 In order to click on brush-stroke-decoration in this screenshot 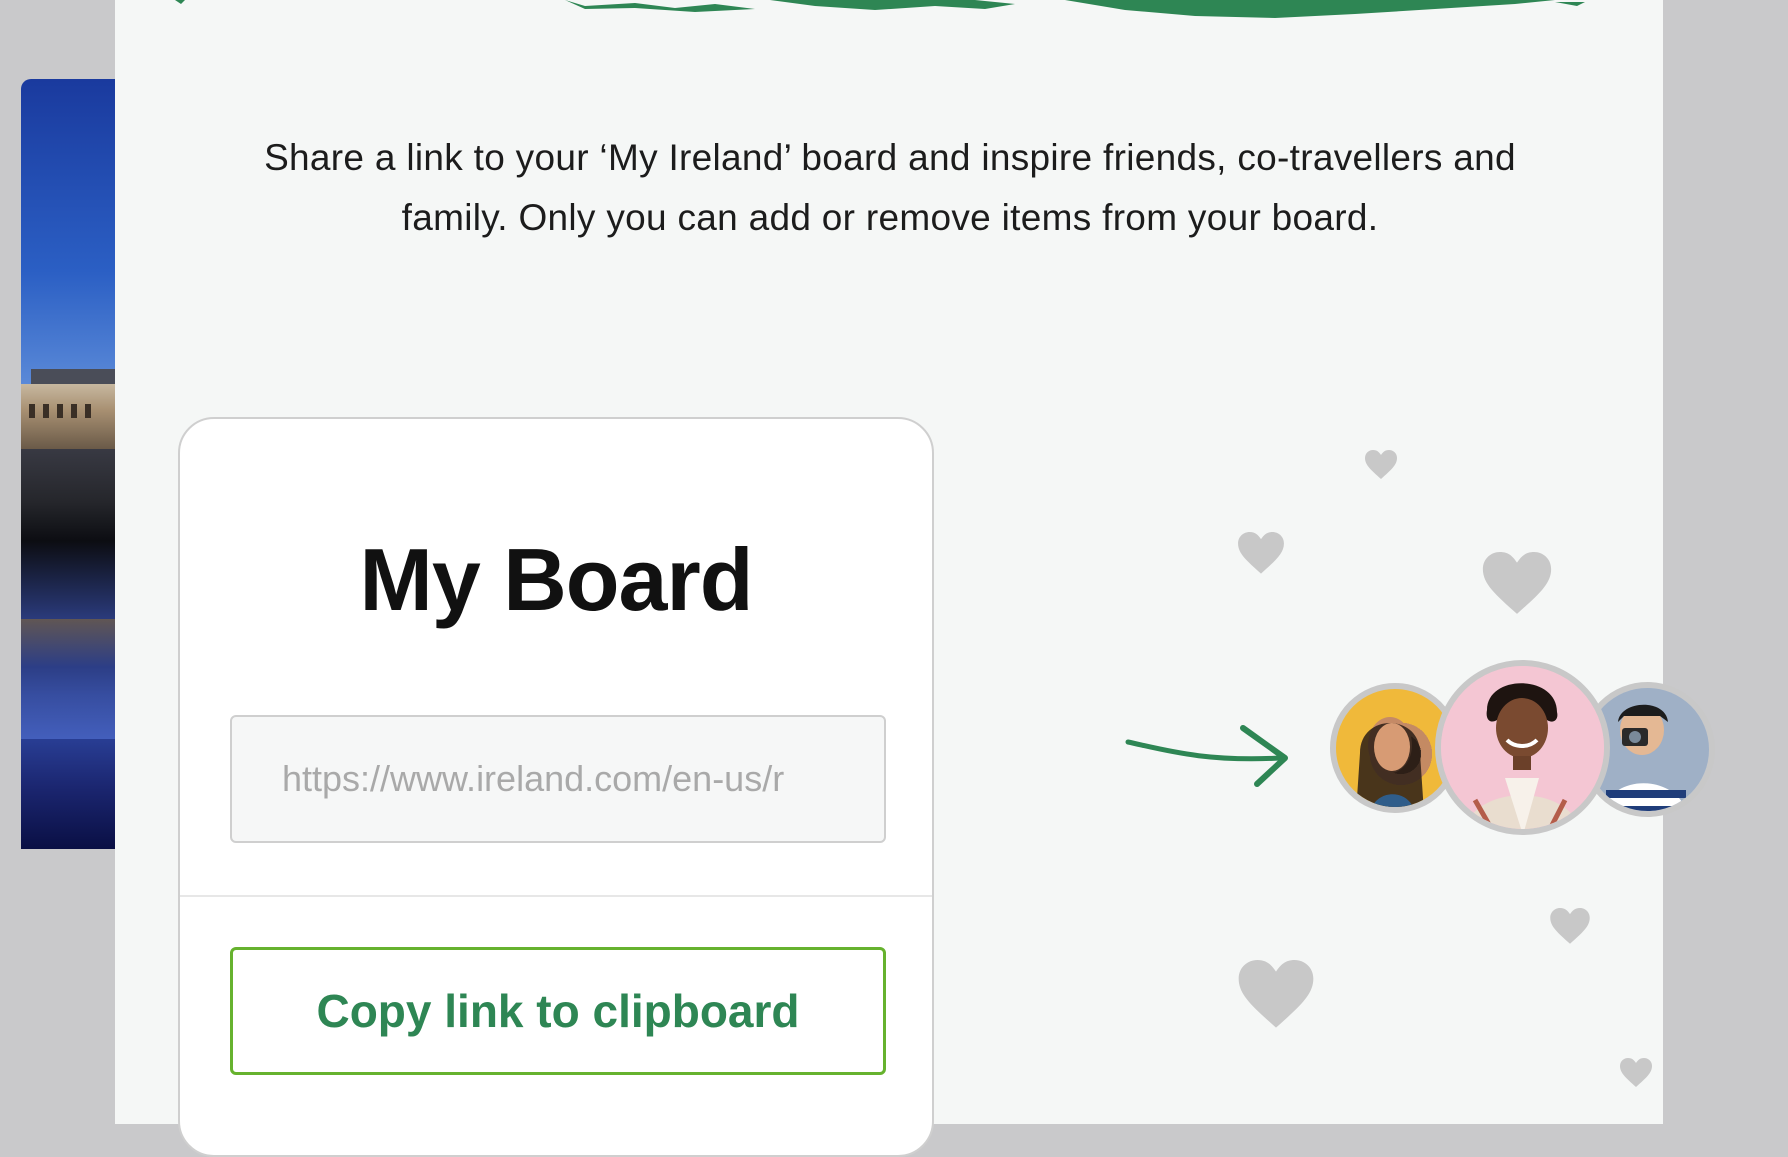, I will do `click(880, 9)`.